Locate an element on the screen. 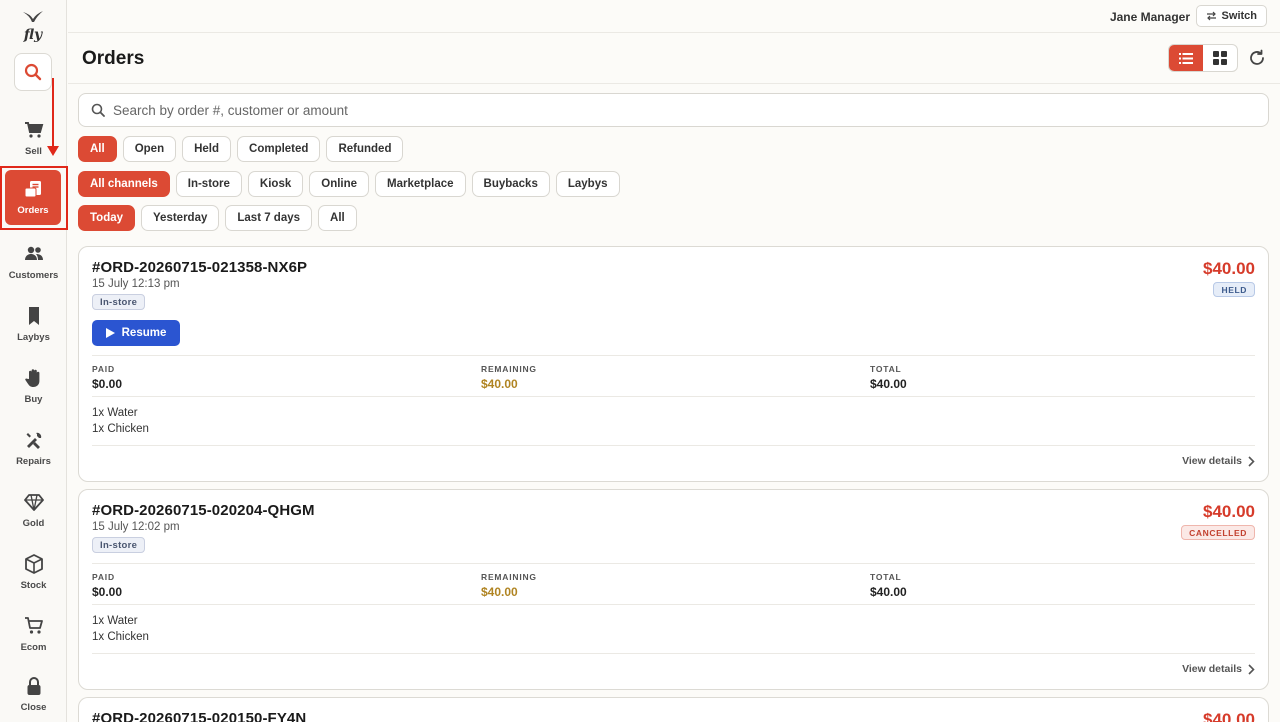 The width and height of the screenshot is (1280, 722). filter-channel-kiosk: Kiosk is located at coordinates (275, 184).